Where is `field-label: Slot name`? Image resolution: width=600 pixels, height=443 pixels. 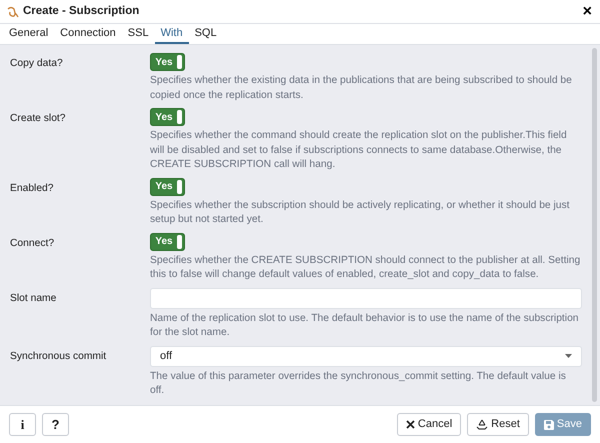
field-label: Slot name is located at coordinates (34, 299).